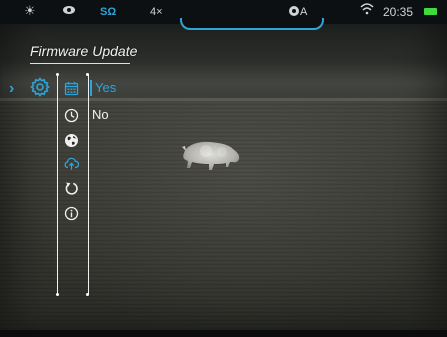 The image size is (447, 337). I want to click on eye-icon, so click(69, 11).